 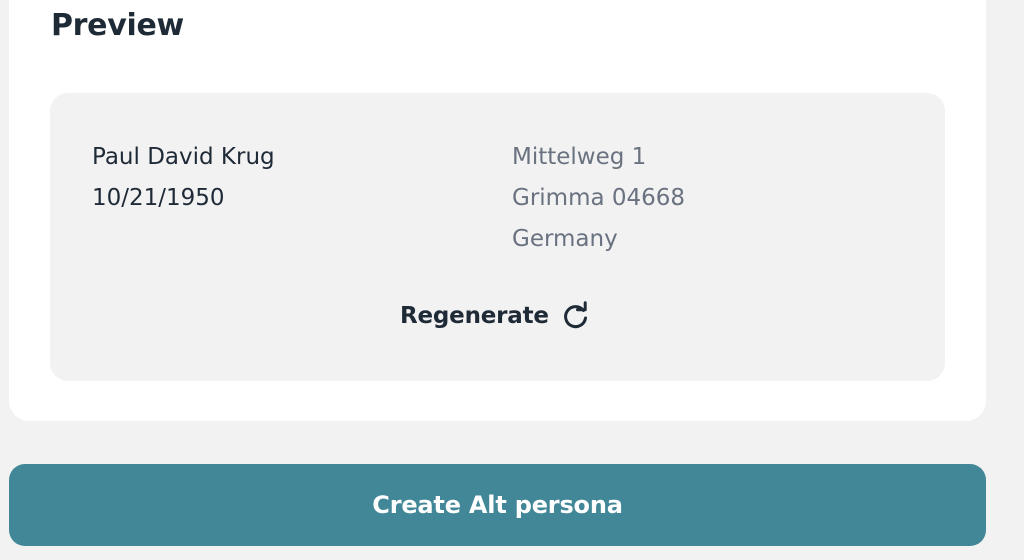 What do you see at coordinates (158, 198) in the screenshot?
I see `person-birthdate: 10/21/1950` at bounding box center [158, 198].